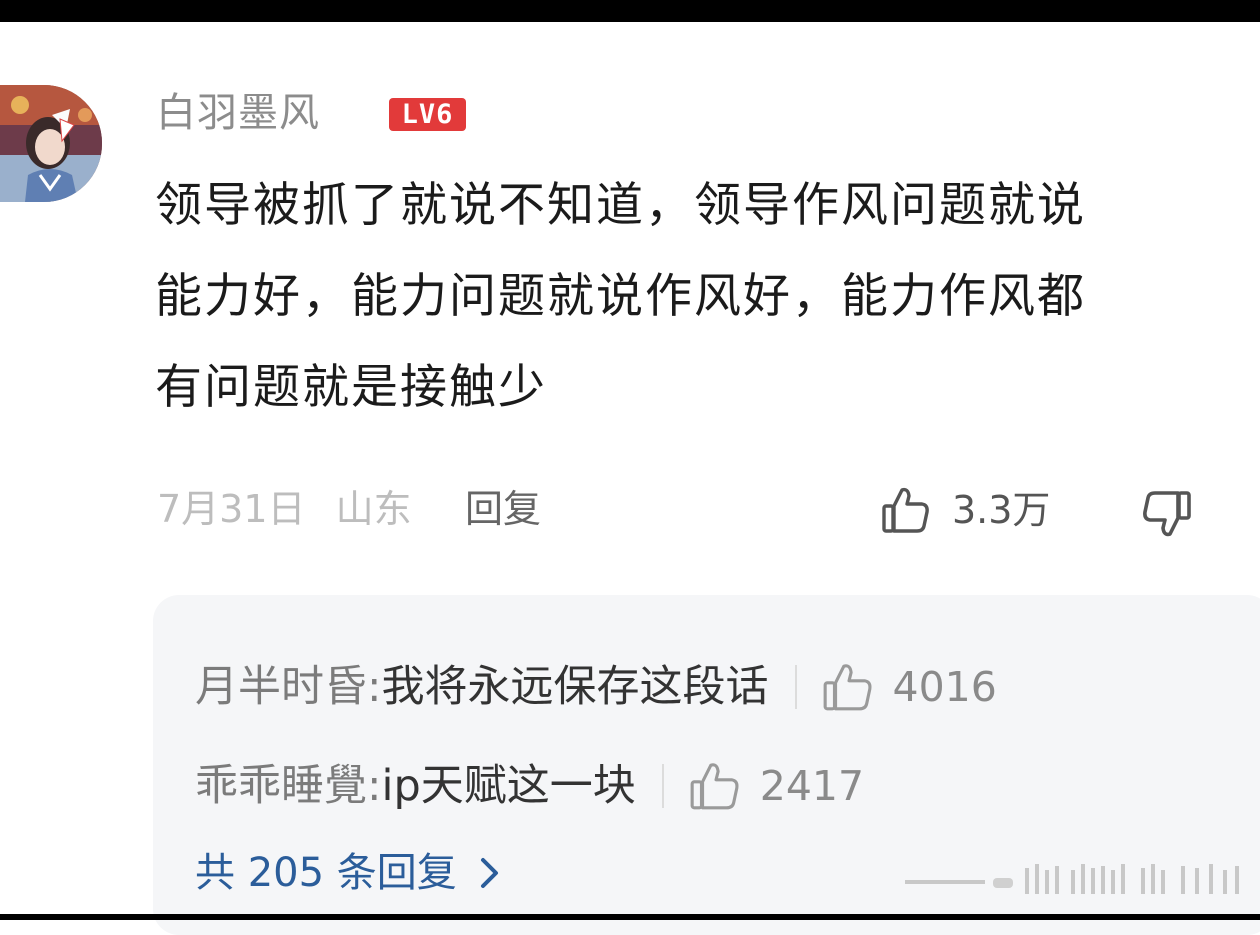 Image resolution: width=1260 pixels, height=935 pixels. What do you see at coordinates (620, 296) in the screenshot?
I see `comment-body-line: 能力好，能力问题就说作风好，能力作风都` at bounding box center [620, 296].